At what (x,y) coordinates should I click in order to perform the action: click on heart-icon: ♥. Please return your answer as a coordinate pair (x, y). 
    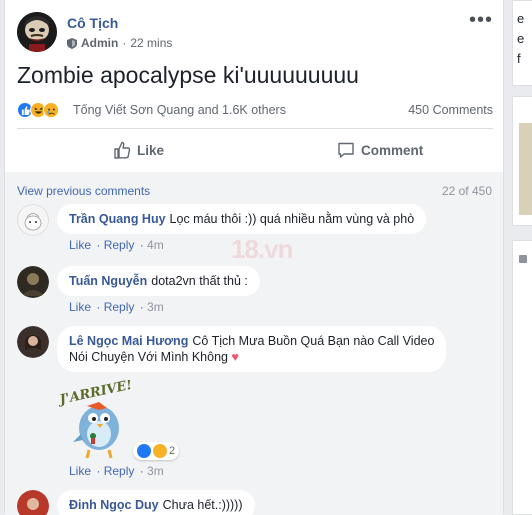
    Looking at the image, I should click on (235, 357).